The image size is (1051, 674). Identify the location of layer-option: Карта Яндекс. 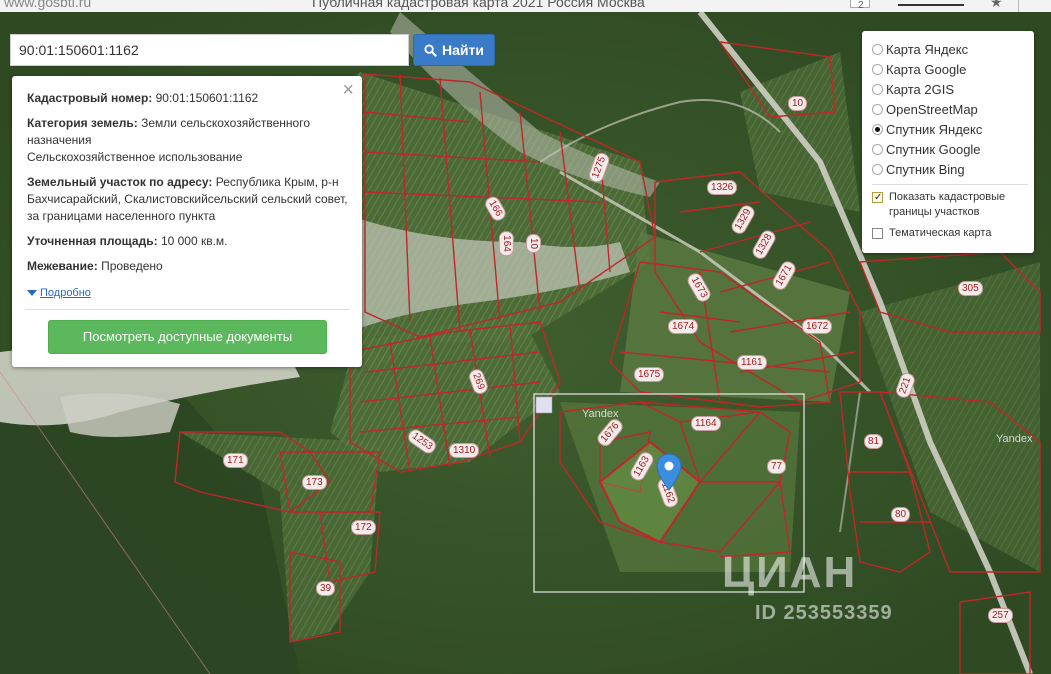
(948, 49).